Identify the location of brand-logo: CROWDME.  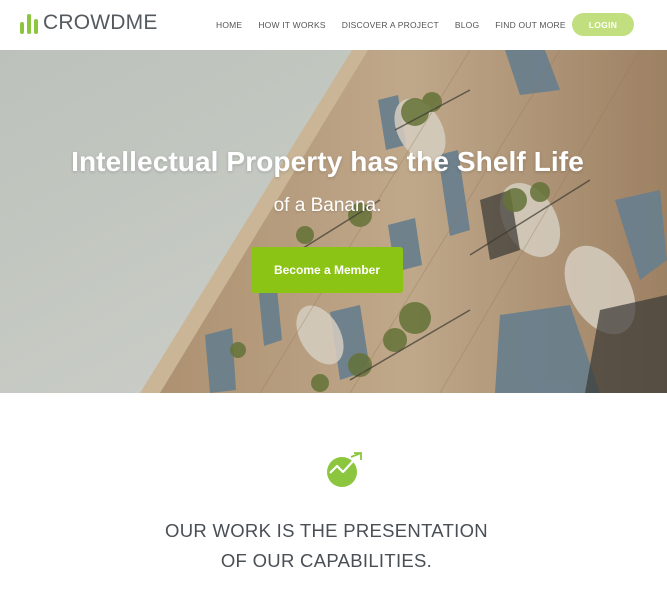
(89, 23).